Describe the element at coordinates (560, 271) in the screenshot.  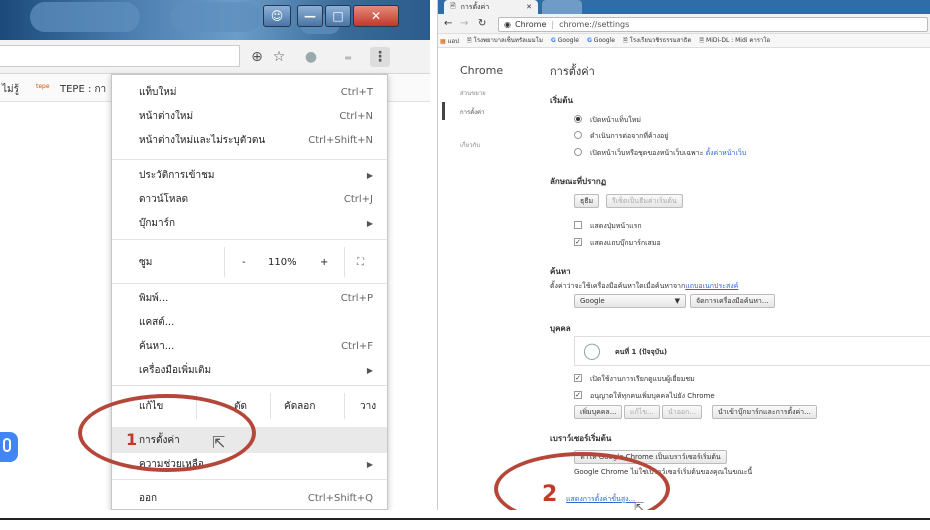
I see `search-heading: ค้นหา` at that location.